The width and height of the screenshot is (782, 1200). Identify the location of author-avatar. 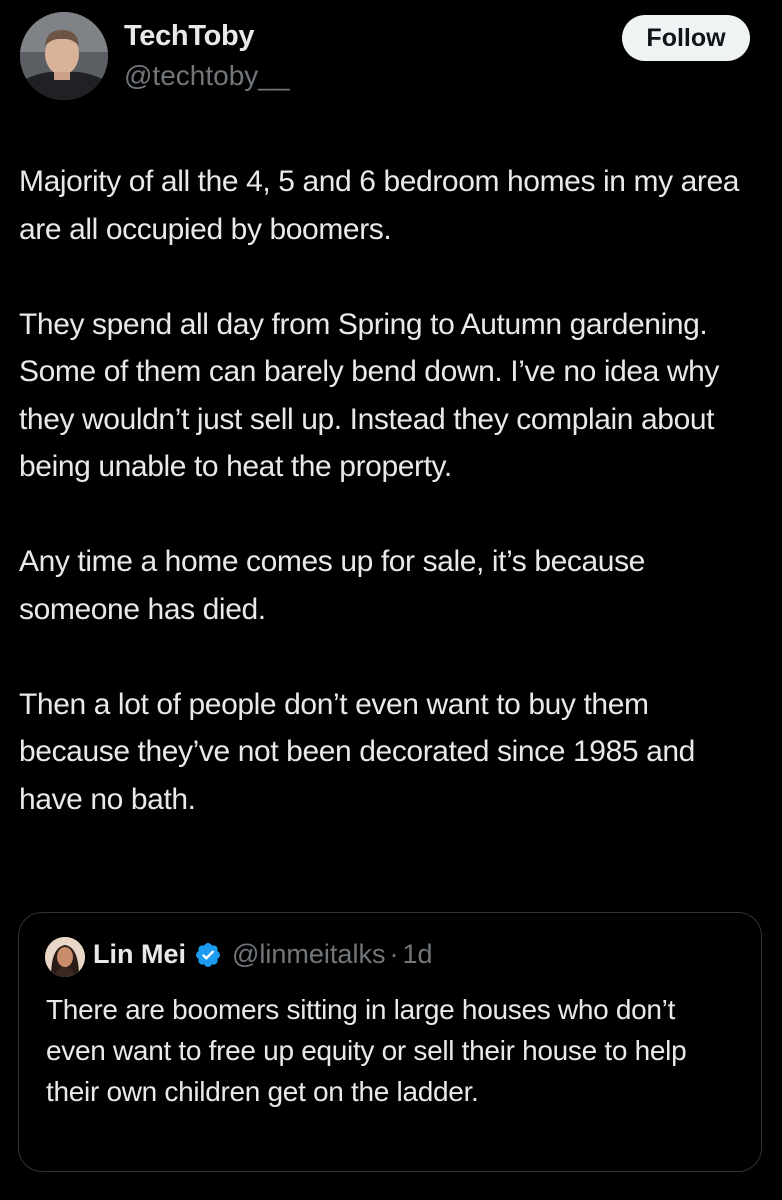
(64, 56).